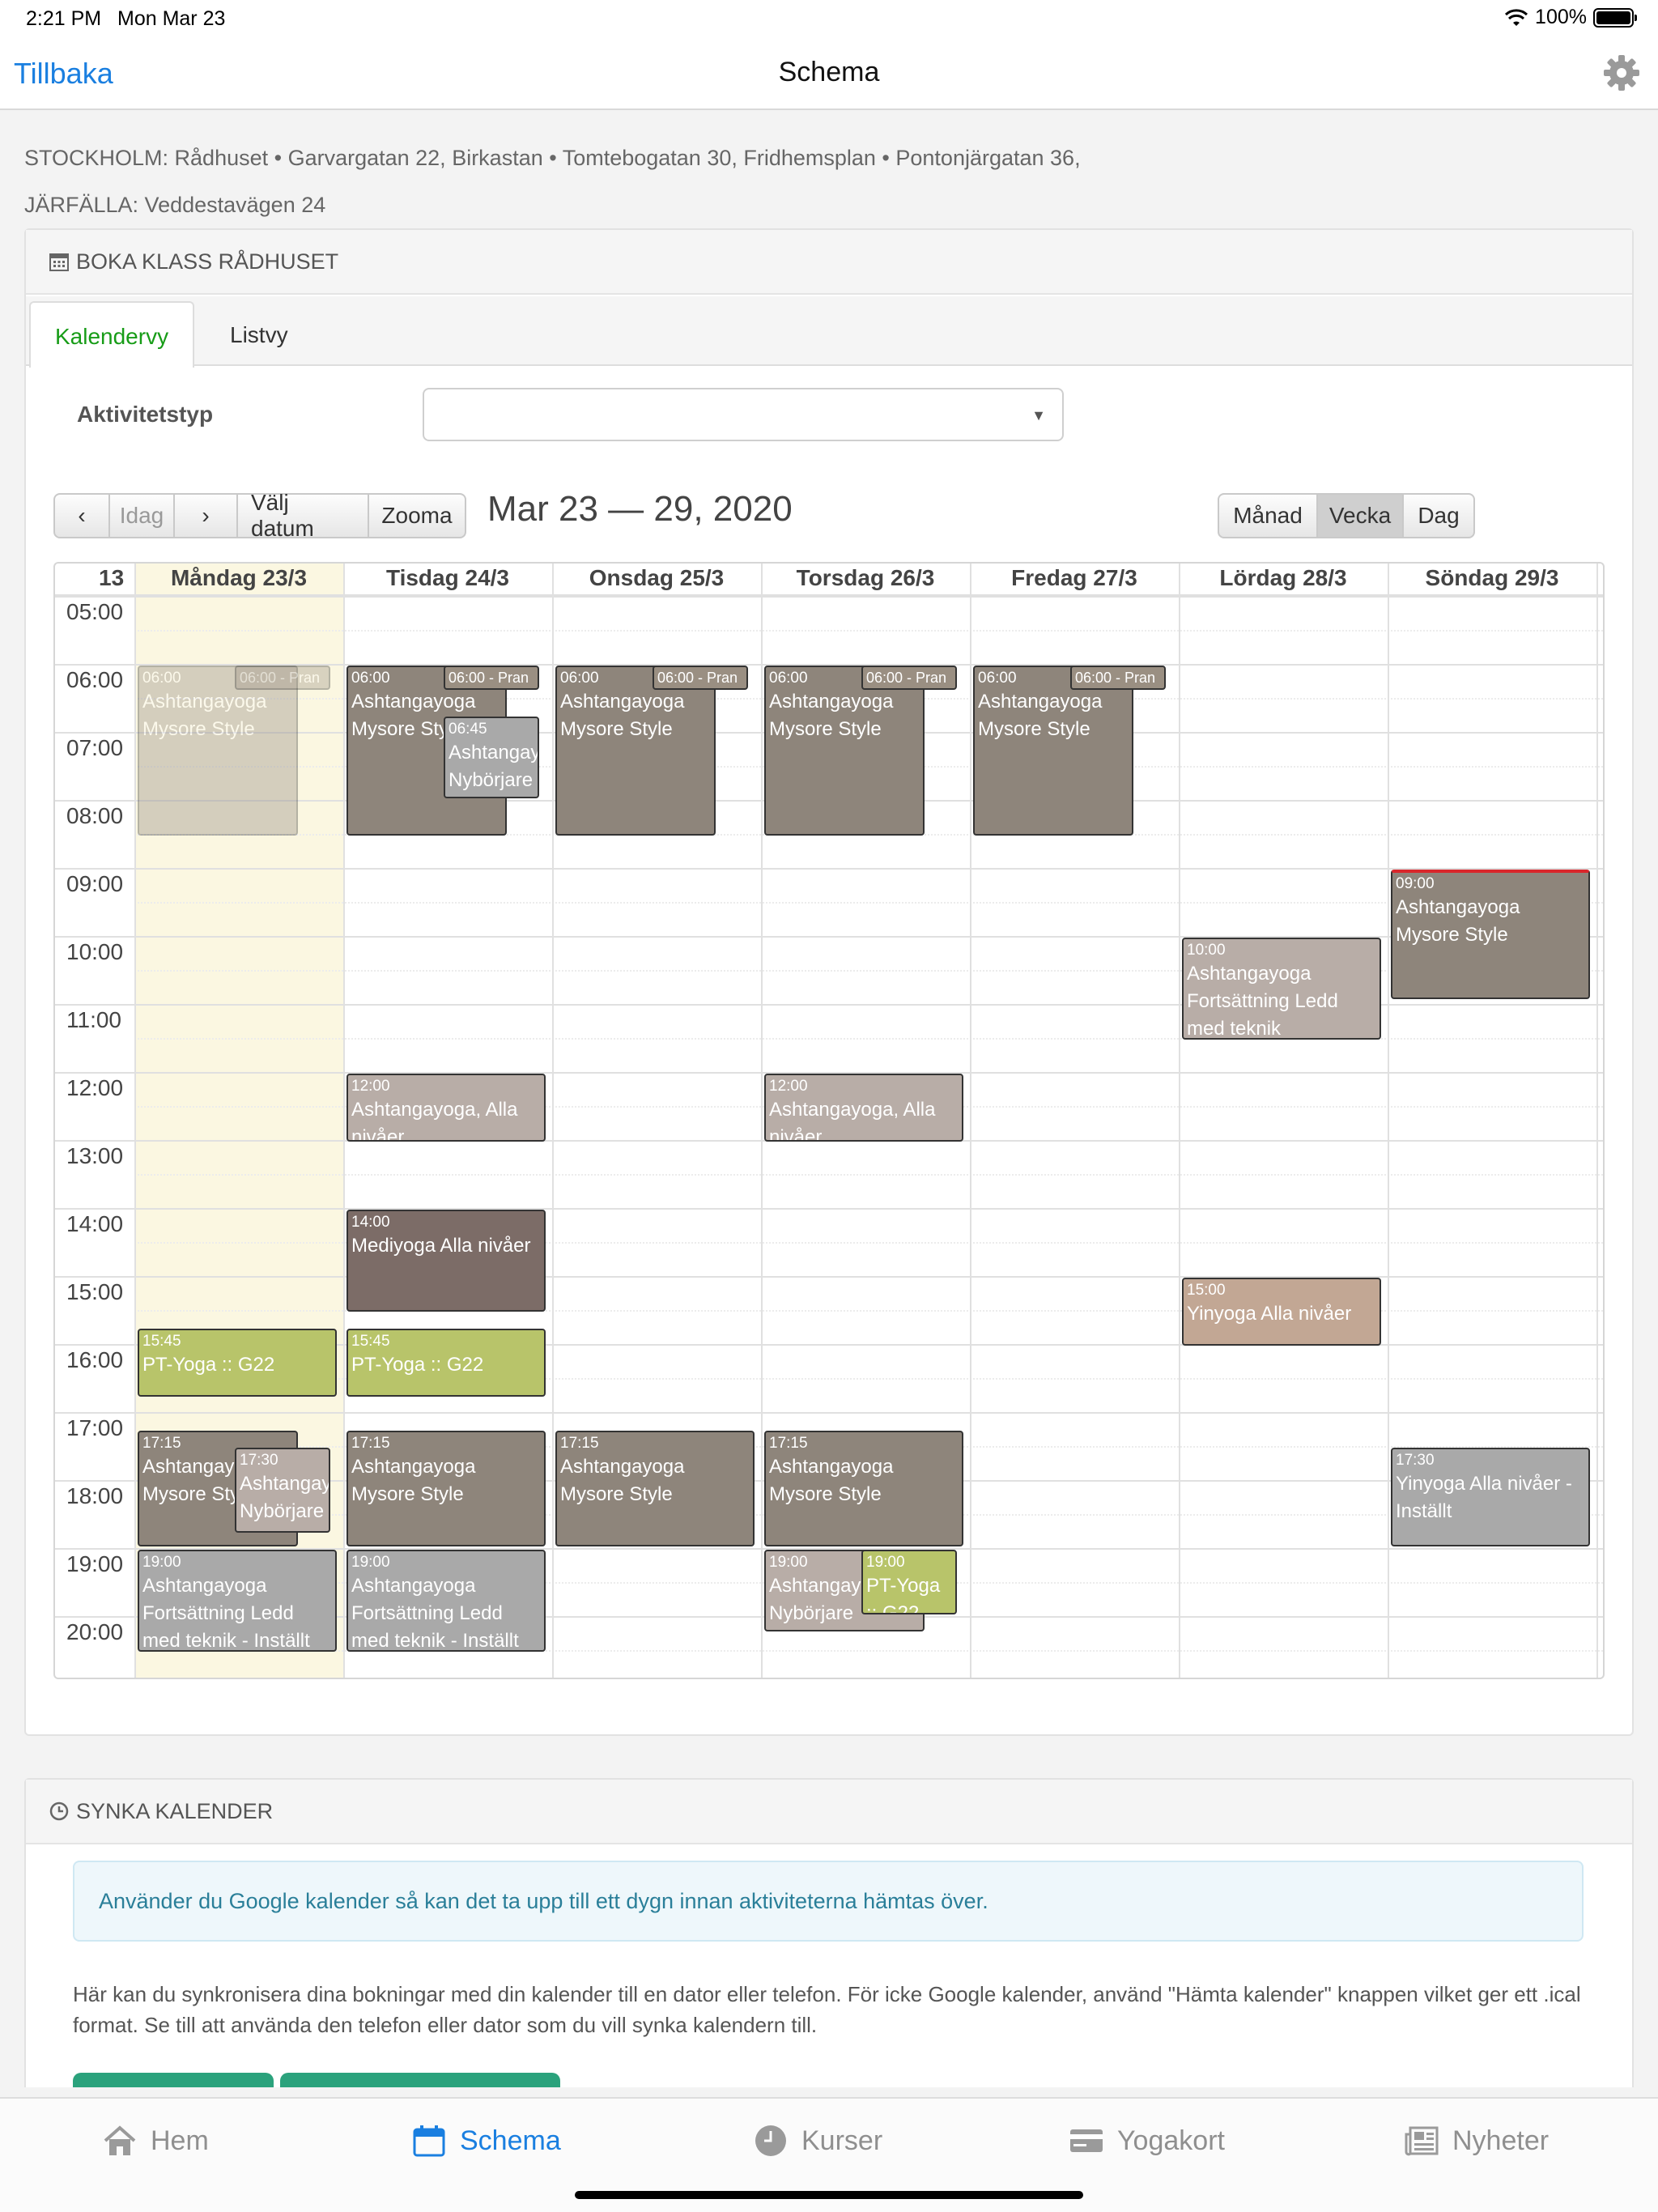 The height and width of the screenshot is (2212, 1658). Describe the element at coordinates (370, 1444) in the screenshot. I see `event-time: 17:15` at that location.